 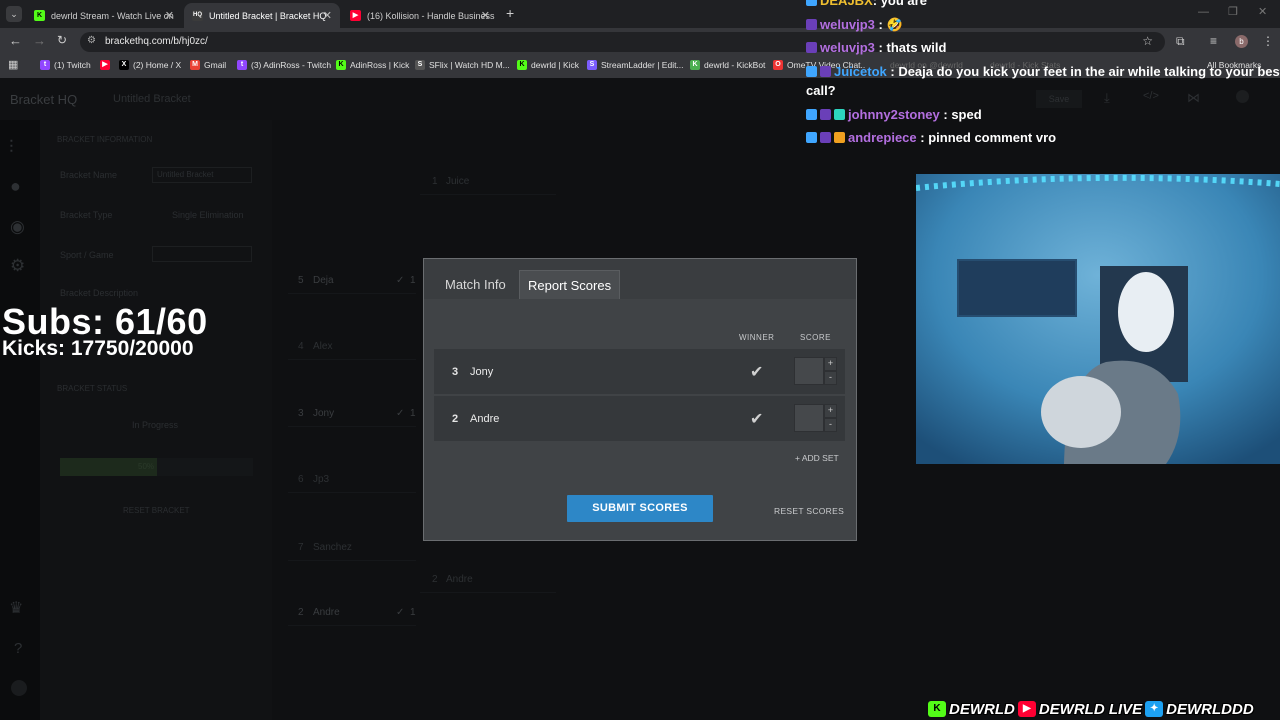 What do you see at coordinates (15, 186) in the screenshot?
I see `participants-icon: ●` at bounding box center [15, 186].